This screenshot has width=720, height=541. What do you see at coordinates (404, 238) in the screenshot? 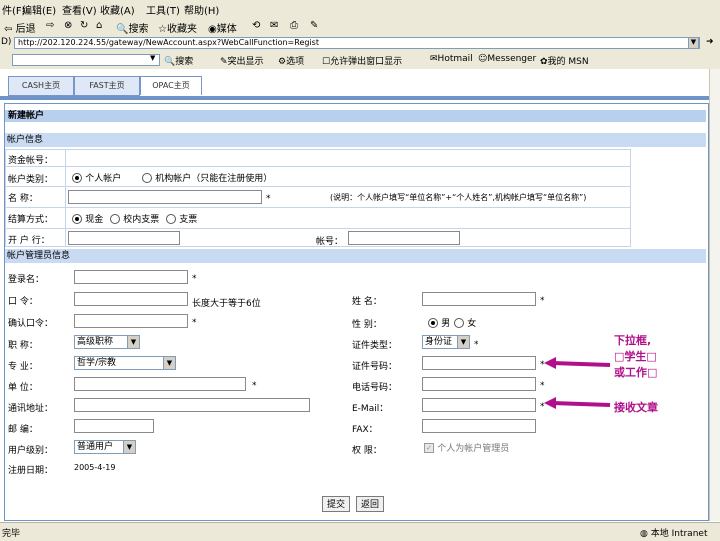
I see `account-no-input` at bounding box center [404, 238].